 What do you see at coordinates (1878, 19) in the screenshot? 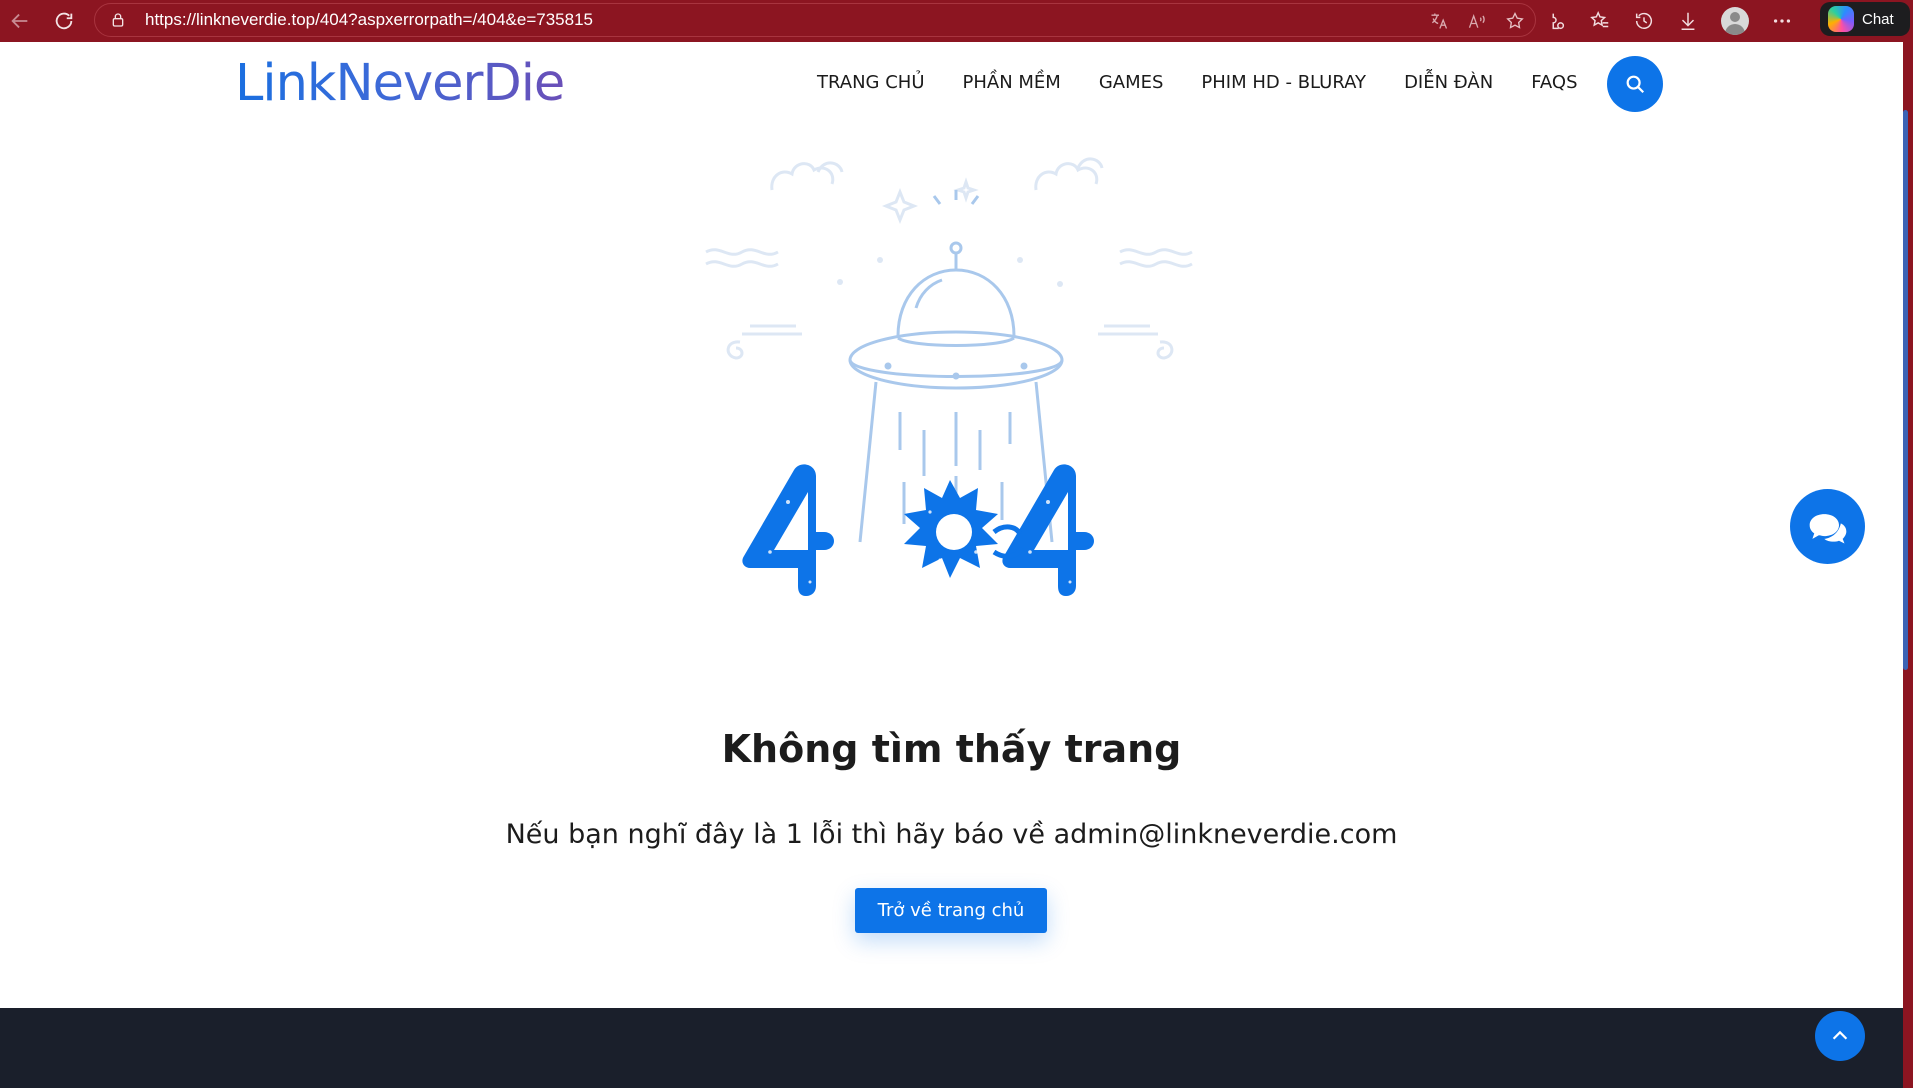
I see `chat-label: Chat` at bounding box center [1878, 19].